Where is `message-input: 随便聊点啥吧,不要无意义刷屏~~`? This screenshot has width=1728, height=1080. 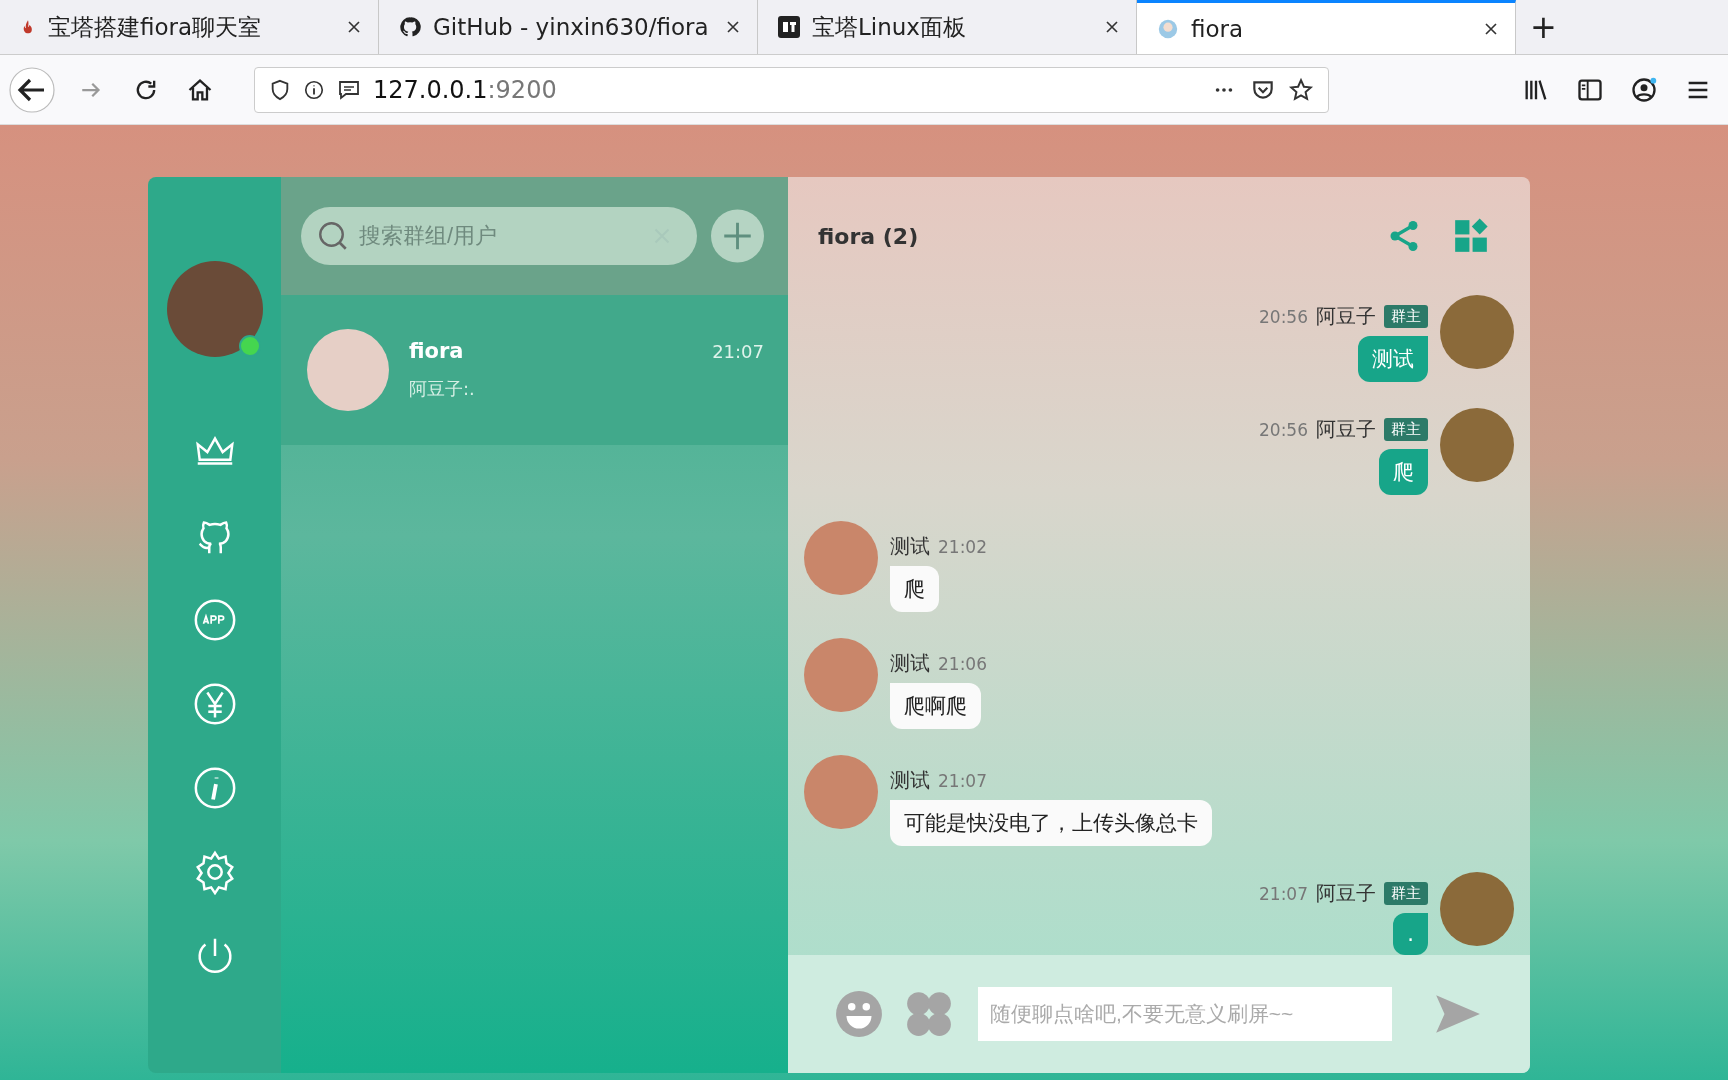 message-input: 随便聊点啥吧,不要无意义刷屏~~ is located at coordinates (1185, 1014).